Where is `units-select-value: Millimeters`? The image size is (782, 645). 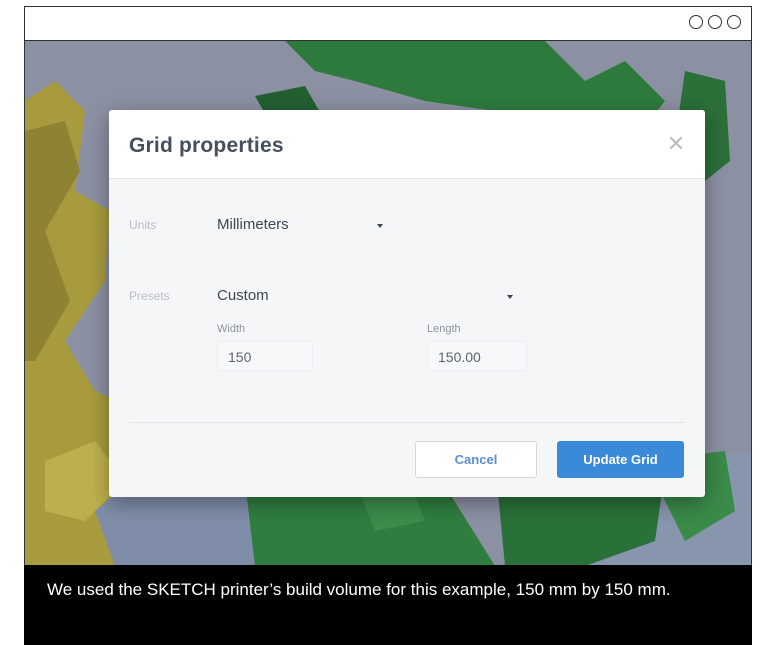 units-select-value: Millimeters is located at coordinates (253, 224).